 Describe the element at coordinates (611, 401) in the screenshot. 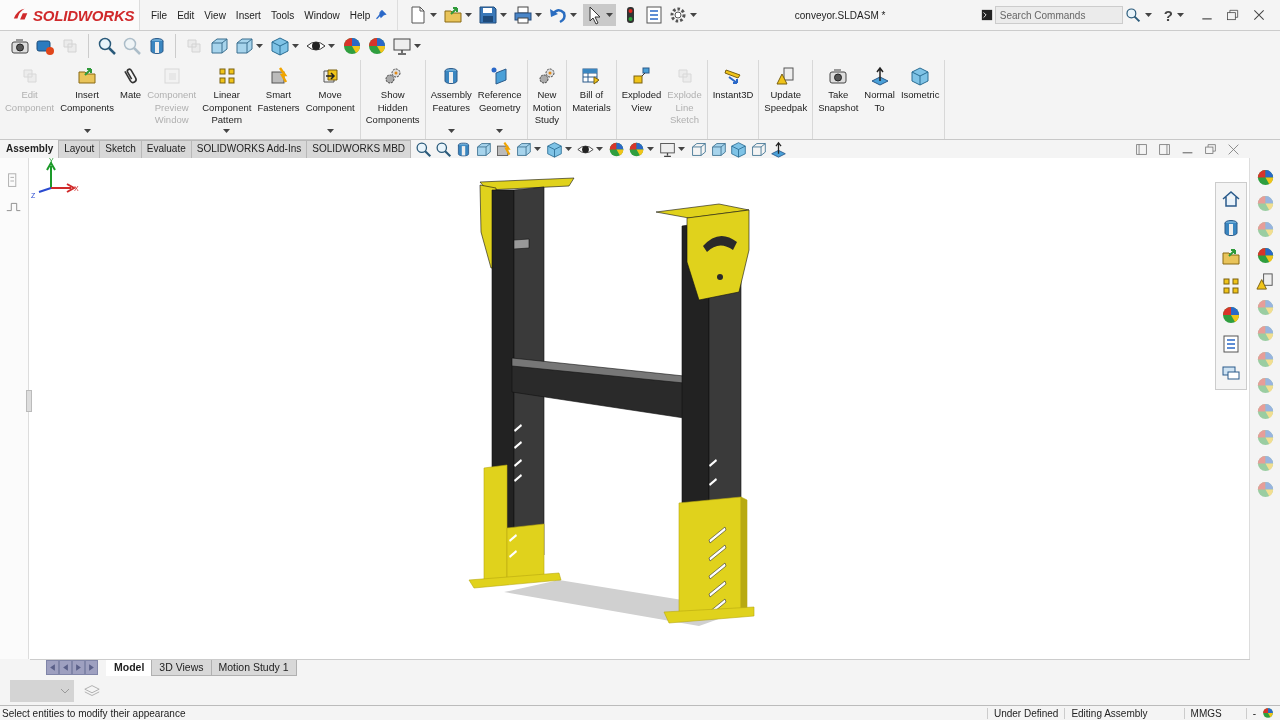

I see `conveyor-stand-drawing` at that location.